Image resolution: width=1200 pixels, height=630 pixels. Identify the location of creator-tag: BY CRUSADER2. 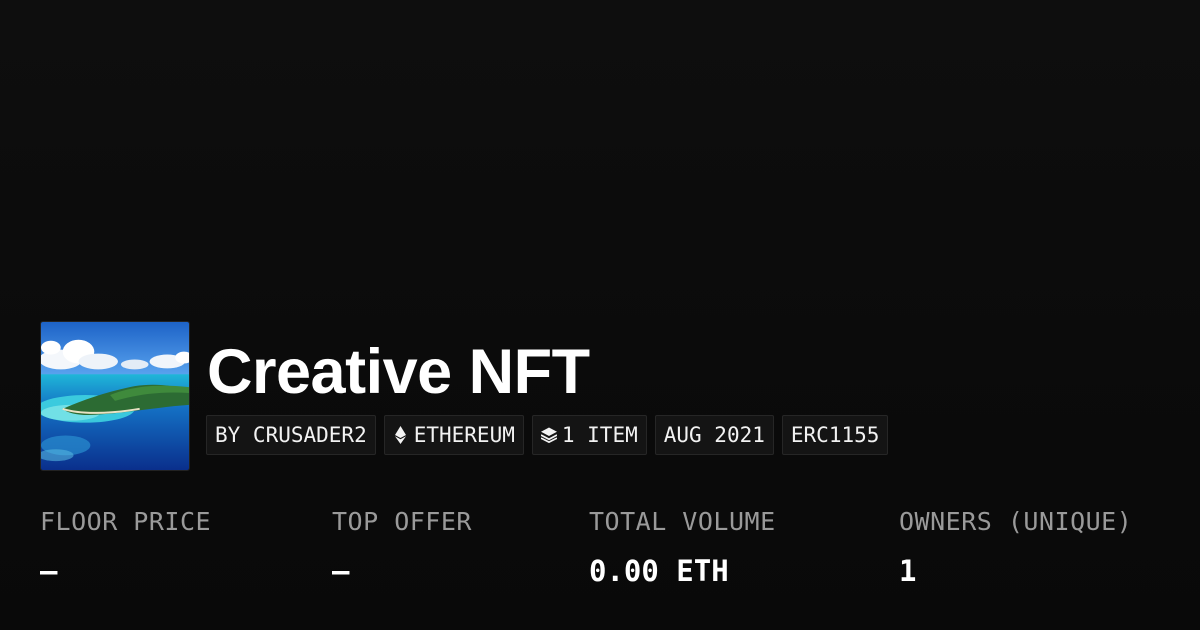
(291, 435).